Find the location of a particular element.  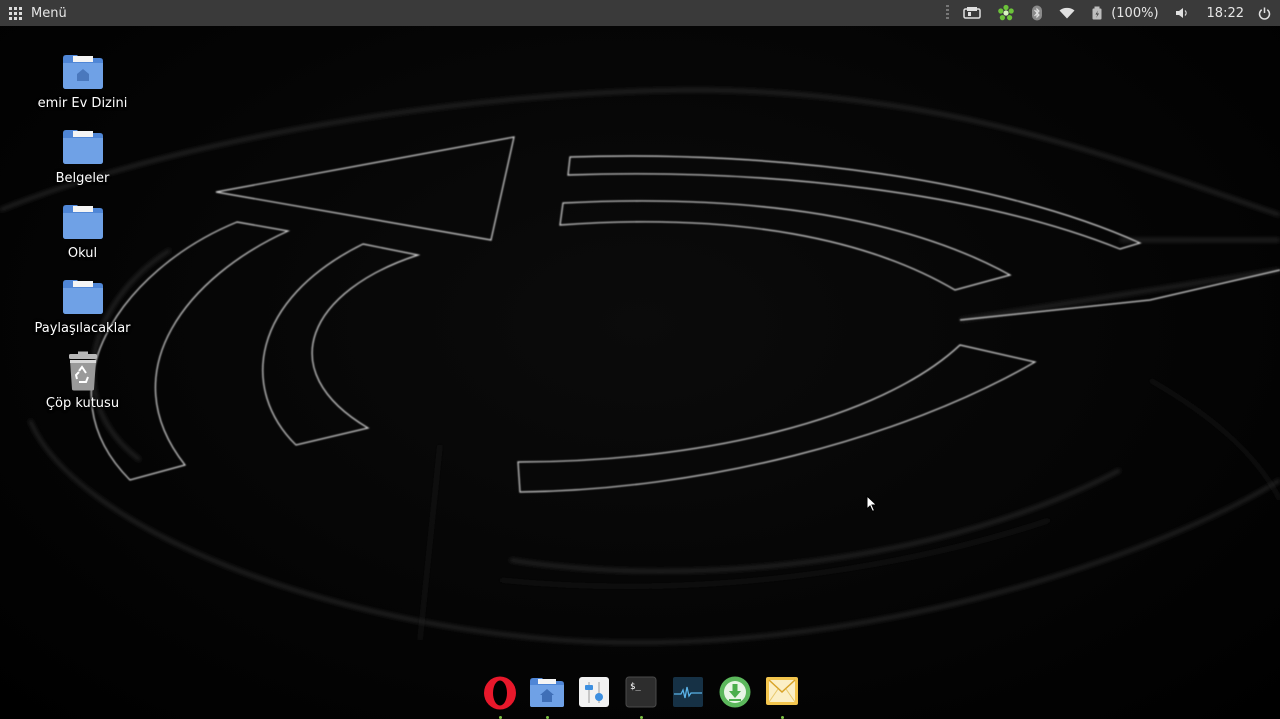

home-folder-icon is located at coordinates (83, 71).